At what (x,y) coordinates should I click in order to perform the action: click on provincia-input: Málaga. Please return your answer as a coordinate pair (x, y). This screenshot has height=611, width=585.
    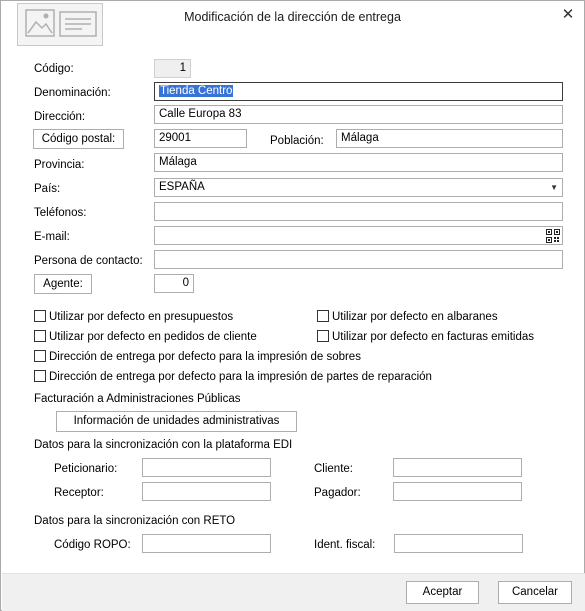
    Looking at the image, I should click on (358, 162).